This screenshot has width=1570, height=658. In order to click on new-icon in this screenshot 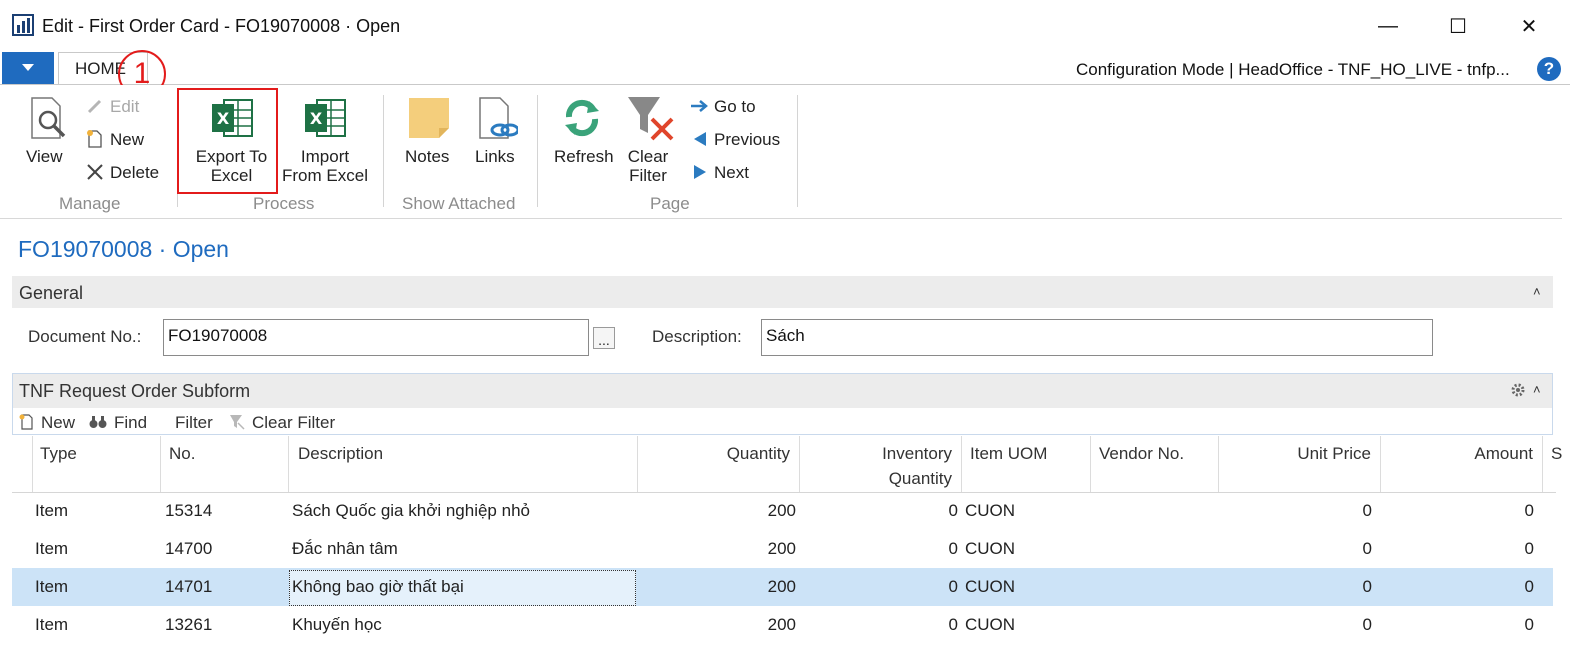, I will do `click(95, 139)`.